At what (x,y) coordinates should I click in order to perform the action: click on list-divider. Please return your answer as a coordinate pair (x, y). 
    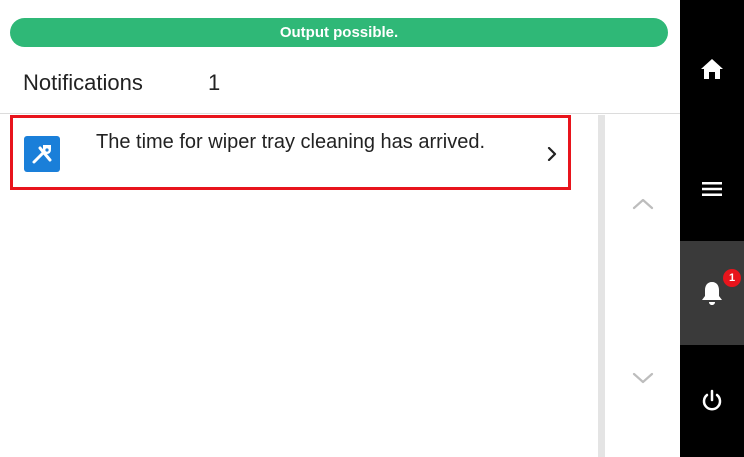
    Looking at the image, I should click on (601, 286).